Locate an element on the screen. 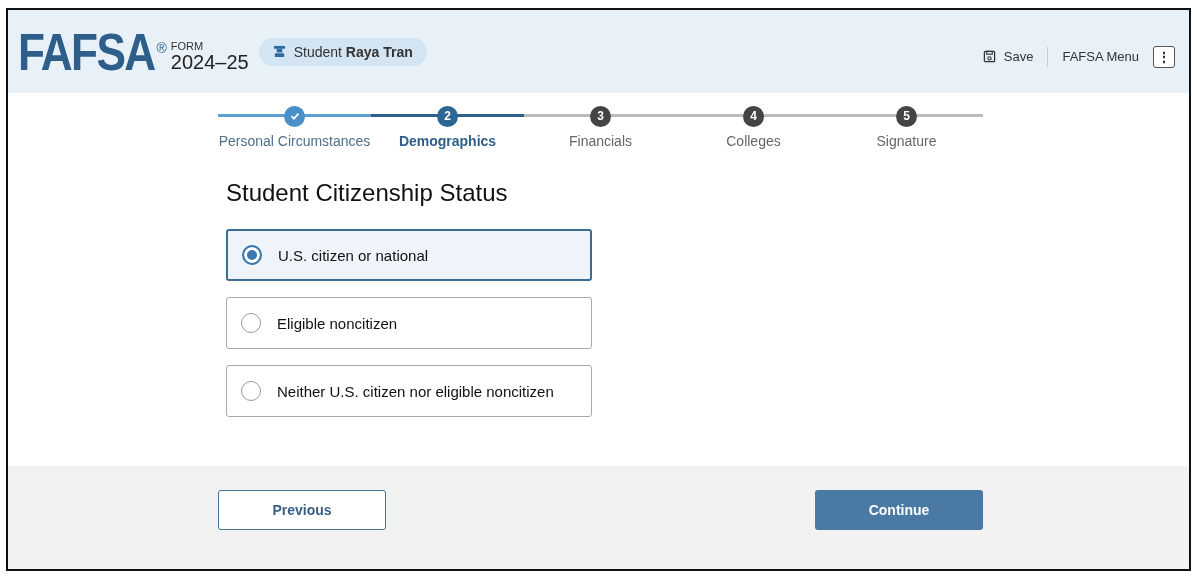  step-number: 2 is located at coordinates (447, 116).